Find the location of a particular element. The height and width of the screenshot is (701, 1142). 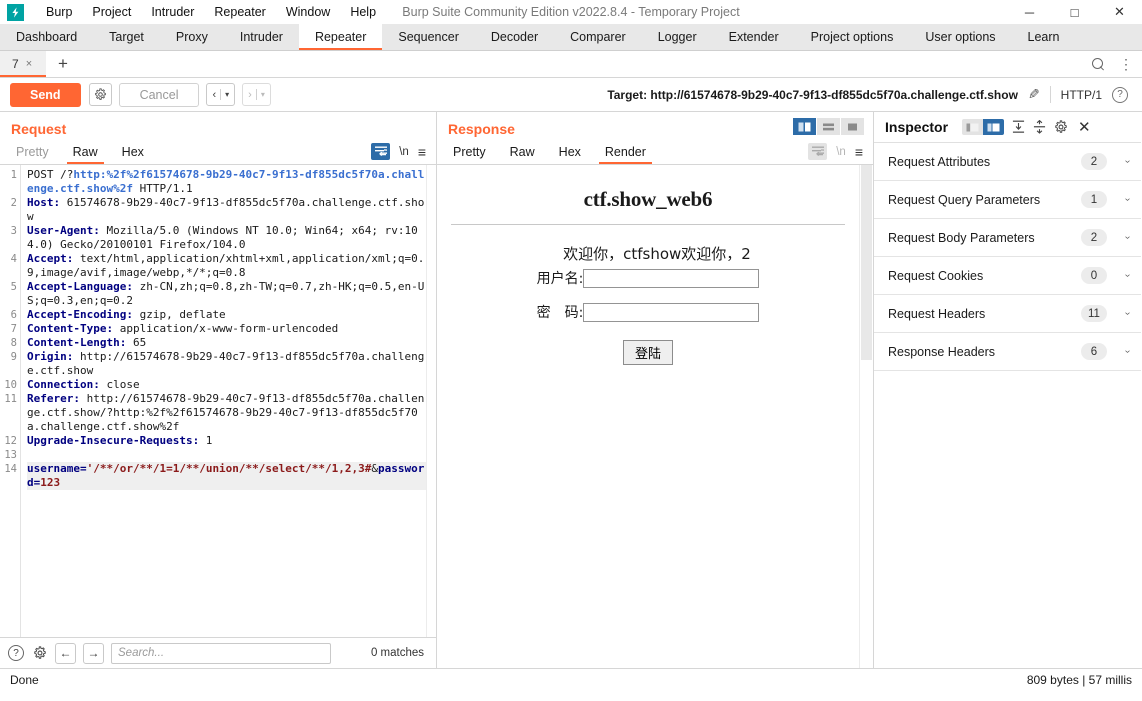

inspector-section-row: Request Attributes 2 › is located at coordinates (1007, 162).